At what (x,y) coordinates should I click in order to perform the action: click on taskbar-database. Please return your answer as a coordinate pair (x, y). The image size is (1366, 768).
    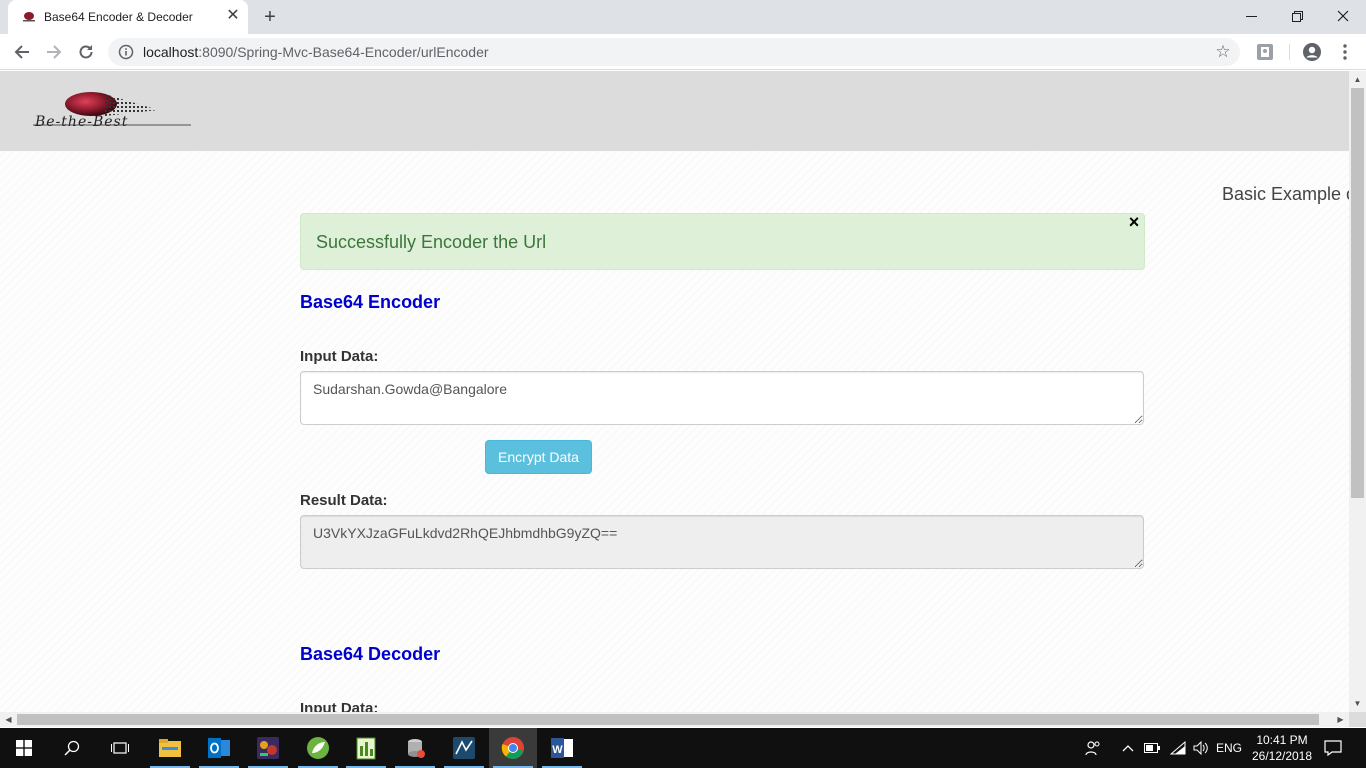
    Looking at the image, I should click on (415, 748).